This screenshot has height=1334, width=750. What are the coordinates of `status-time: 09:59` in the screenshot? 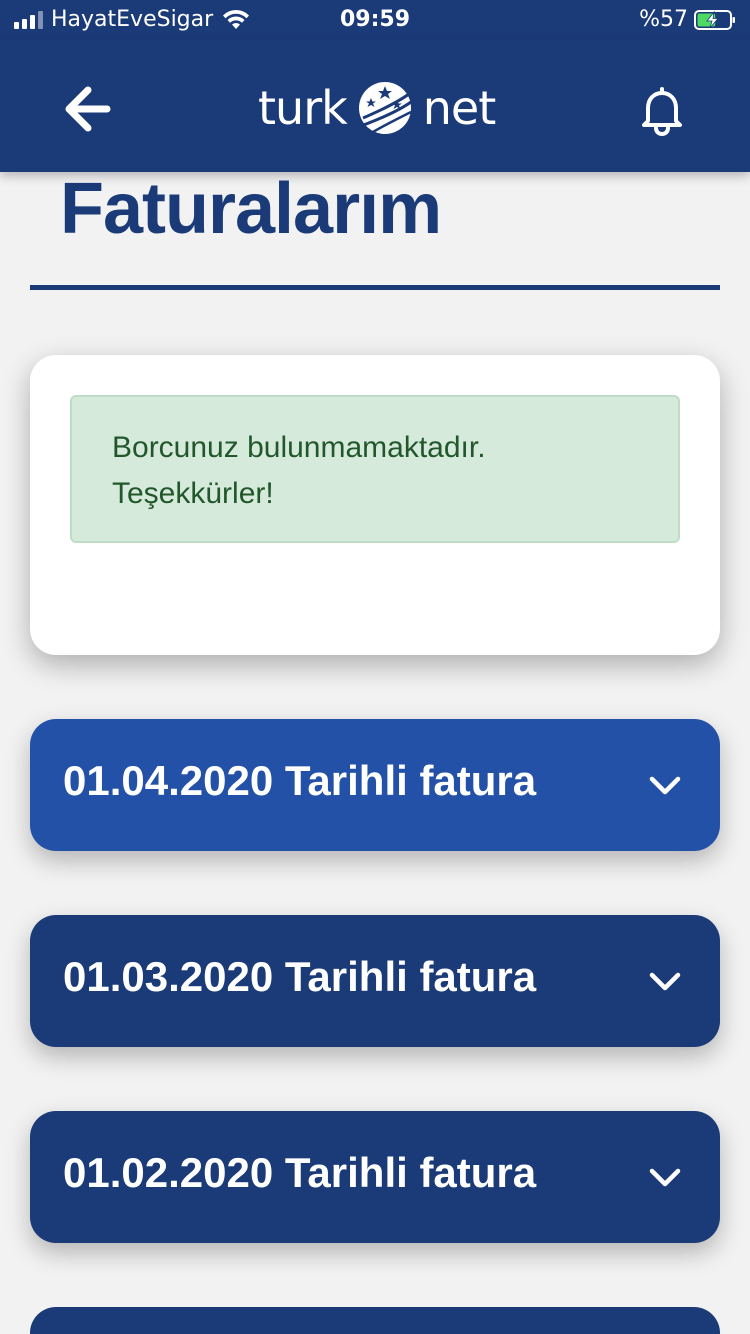 It's located at (375, 19).